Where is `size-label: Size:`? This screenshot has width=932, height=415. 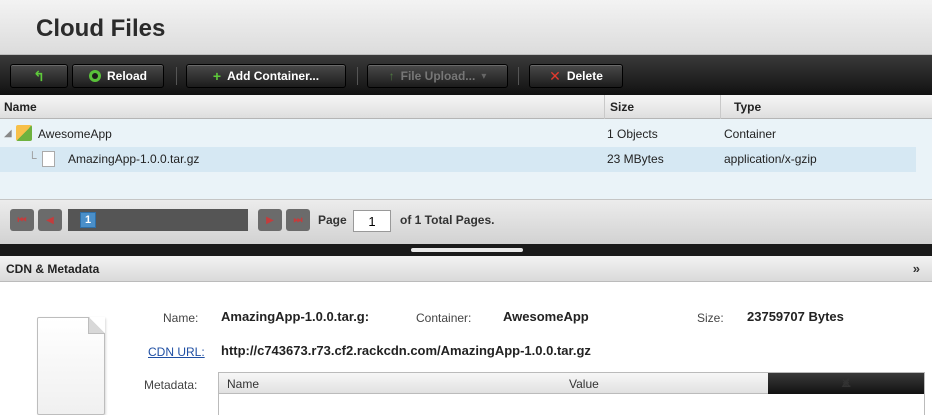 size-label: Size: is located at coordinates (710, 318).